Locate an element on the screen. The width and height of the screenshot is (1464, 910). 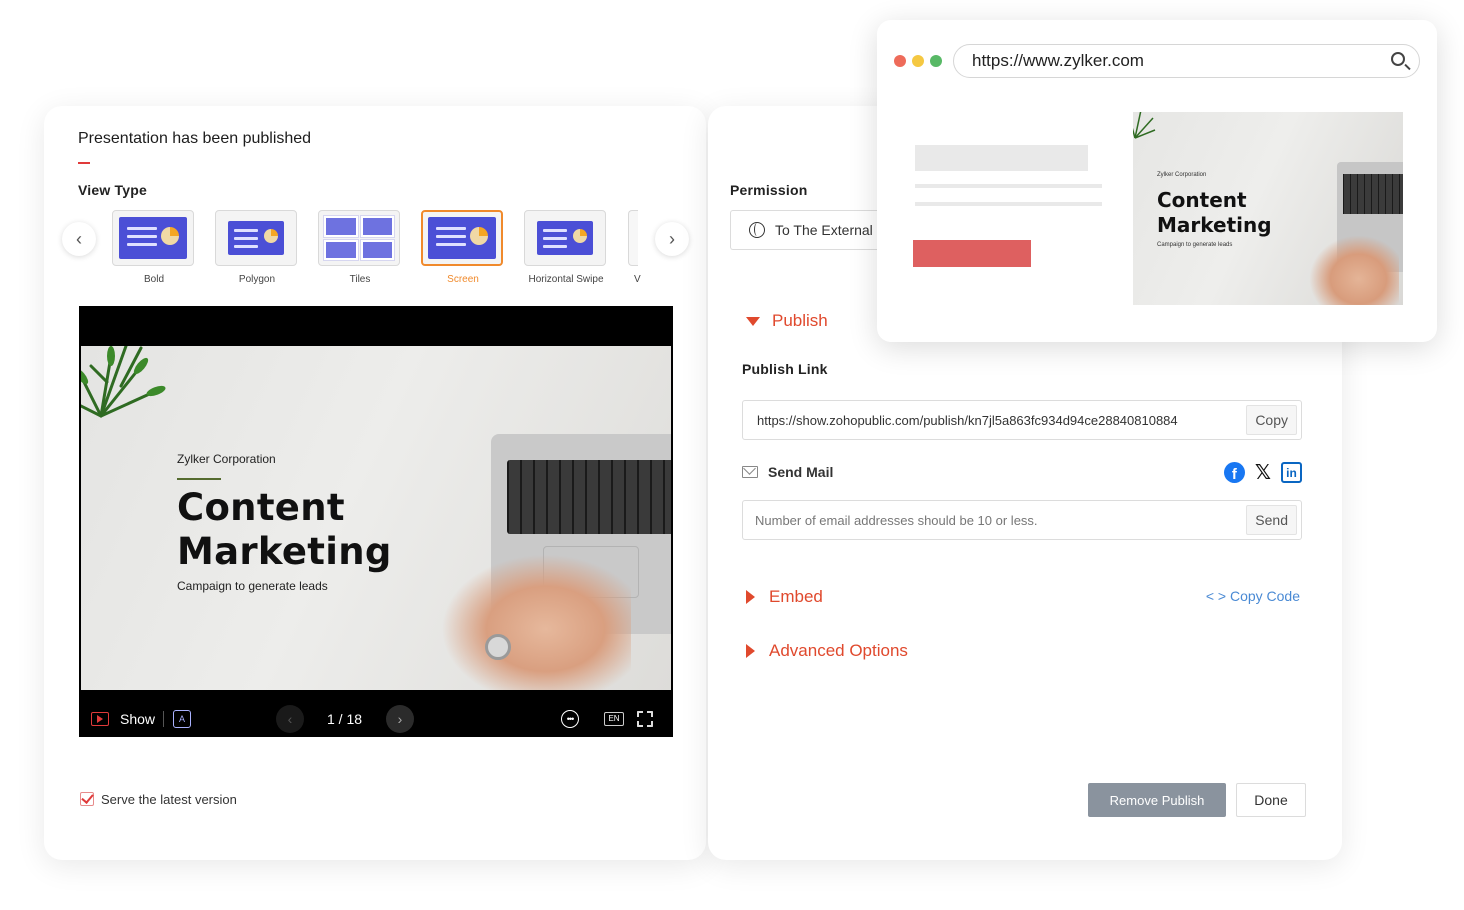
view-type-label-bold: Bold is located at coordinates (153, 279).